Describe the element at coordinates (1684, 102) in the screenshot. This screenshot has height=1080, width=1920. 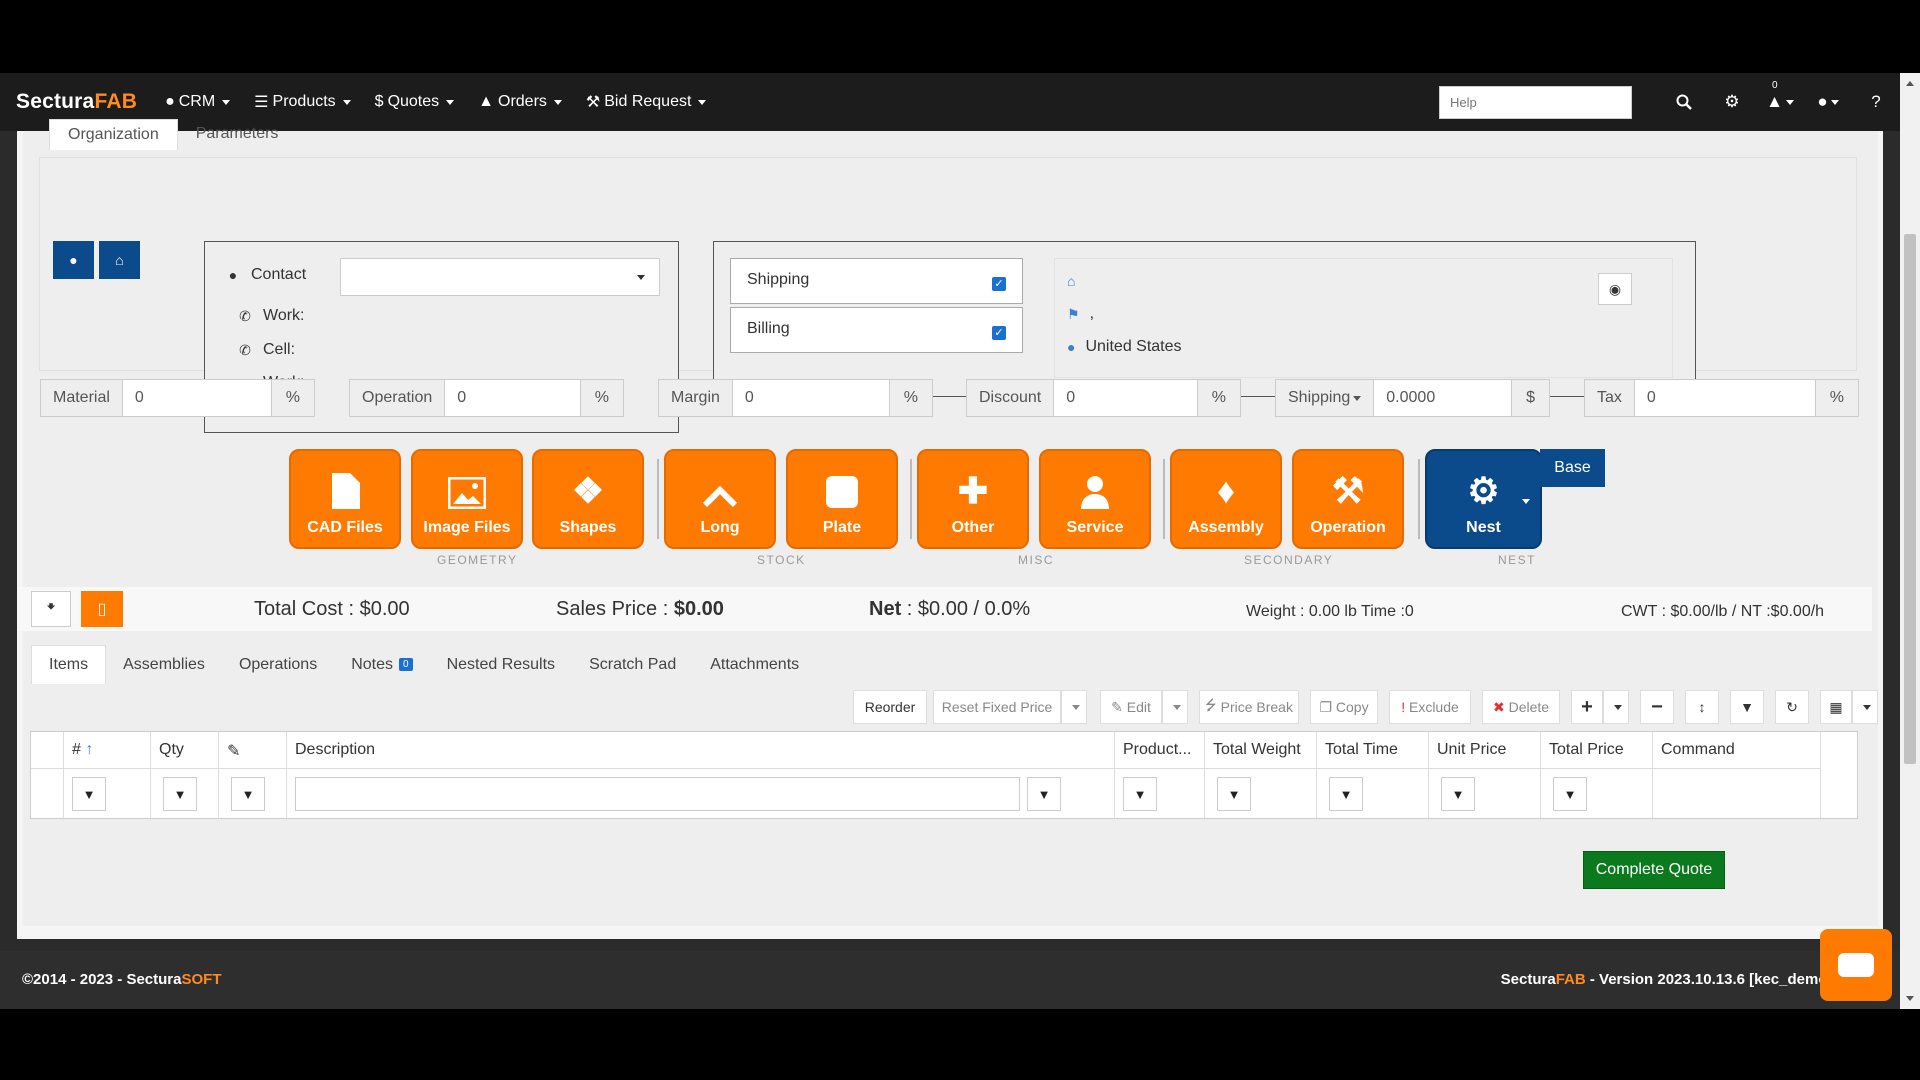
I see `search-icon` at that location.